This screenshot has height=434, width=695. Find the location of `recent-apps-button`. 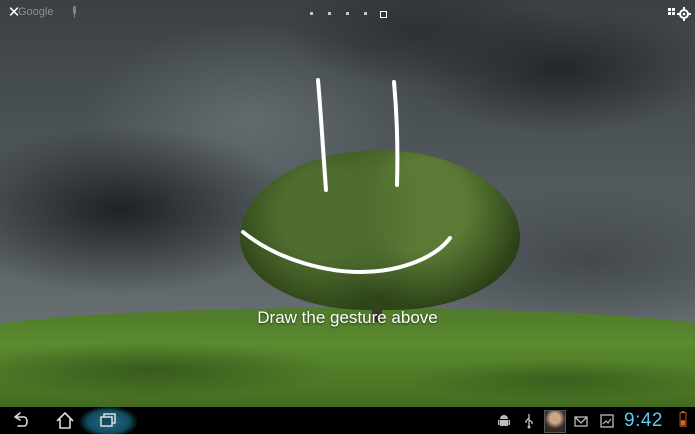

recent-apps-button is located at coordinates (108, 420).